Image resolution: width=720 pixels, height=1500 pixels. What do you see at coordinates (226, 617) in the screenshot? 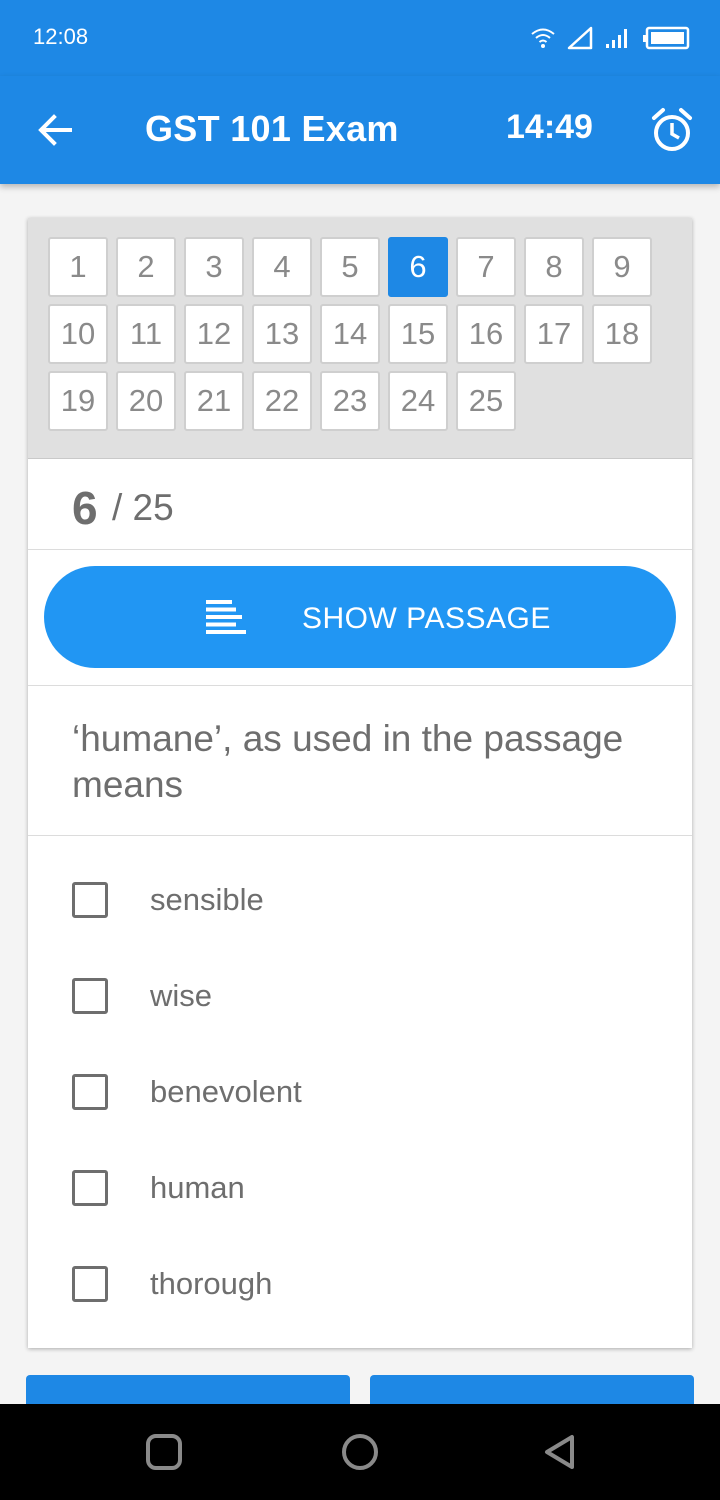
I see `text-lines-icon` at bounding box center [226, 617].